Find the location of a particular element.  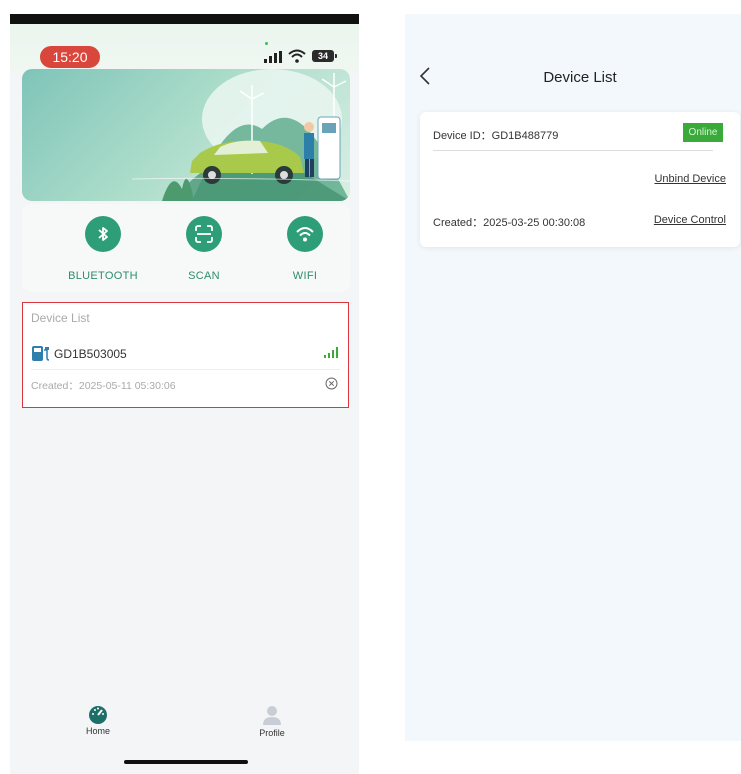

device-list-item-name: GD1B503005 is located at coordinates (90, 354).